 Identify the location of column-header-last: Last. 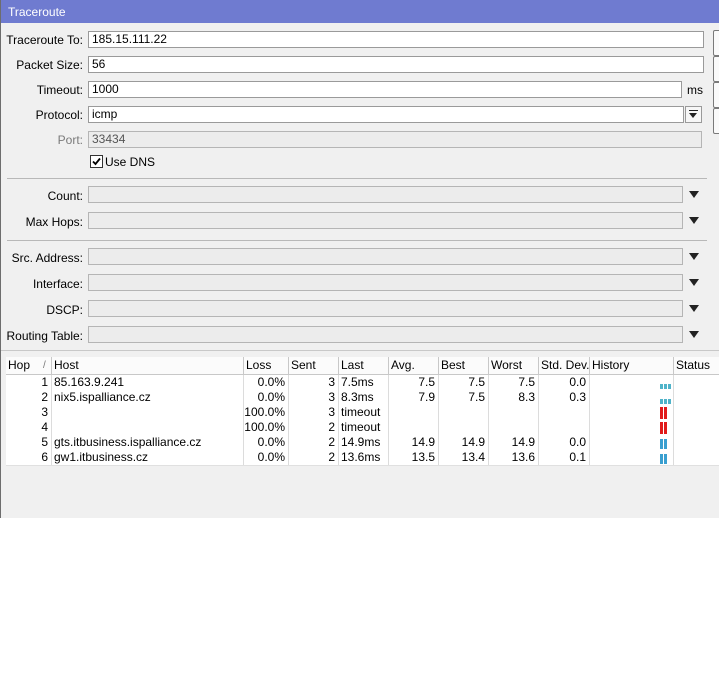
(364, 365).